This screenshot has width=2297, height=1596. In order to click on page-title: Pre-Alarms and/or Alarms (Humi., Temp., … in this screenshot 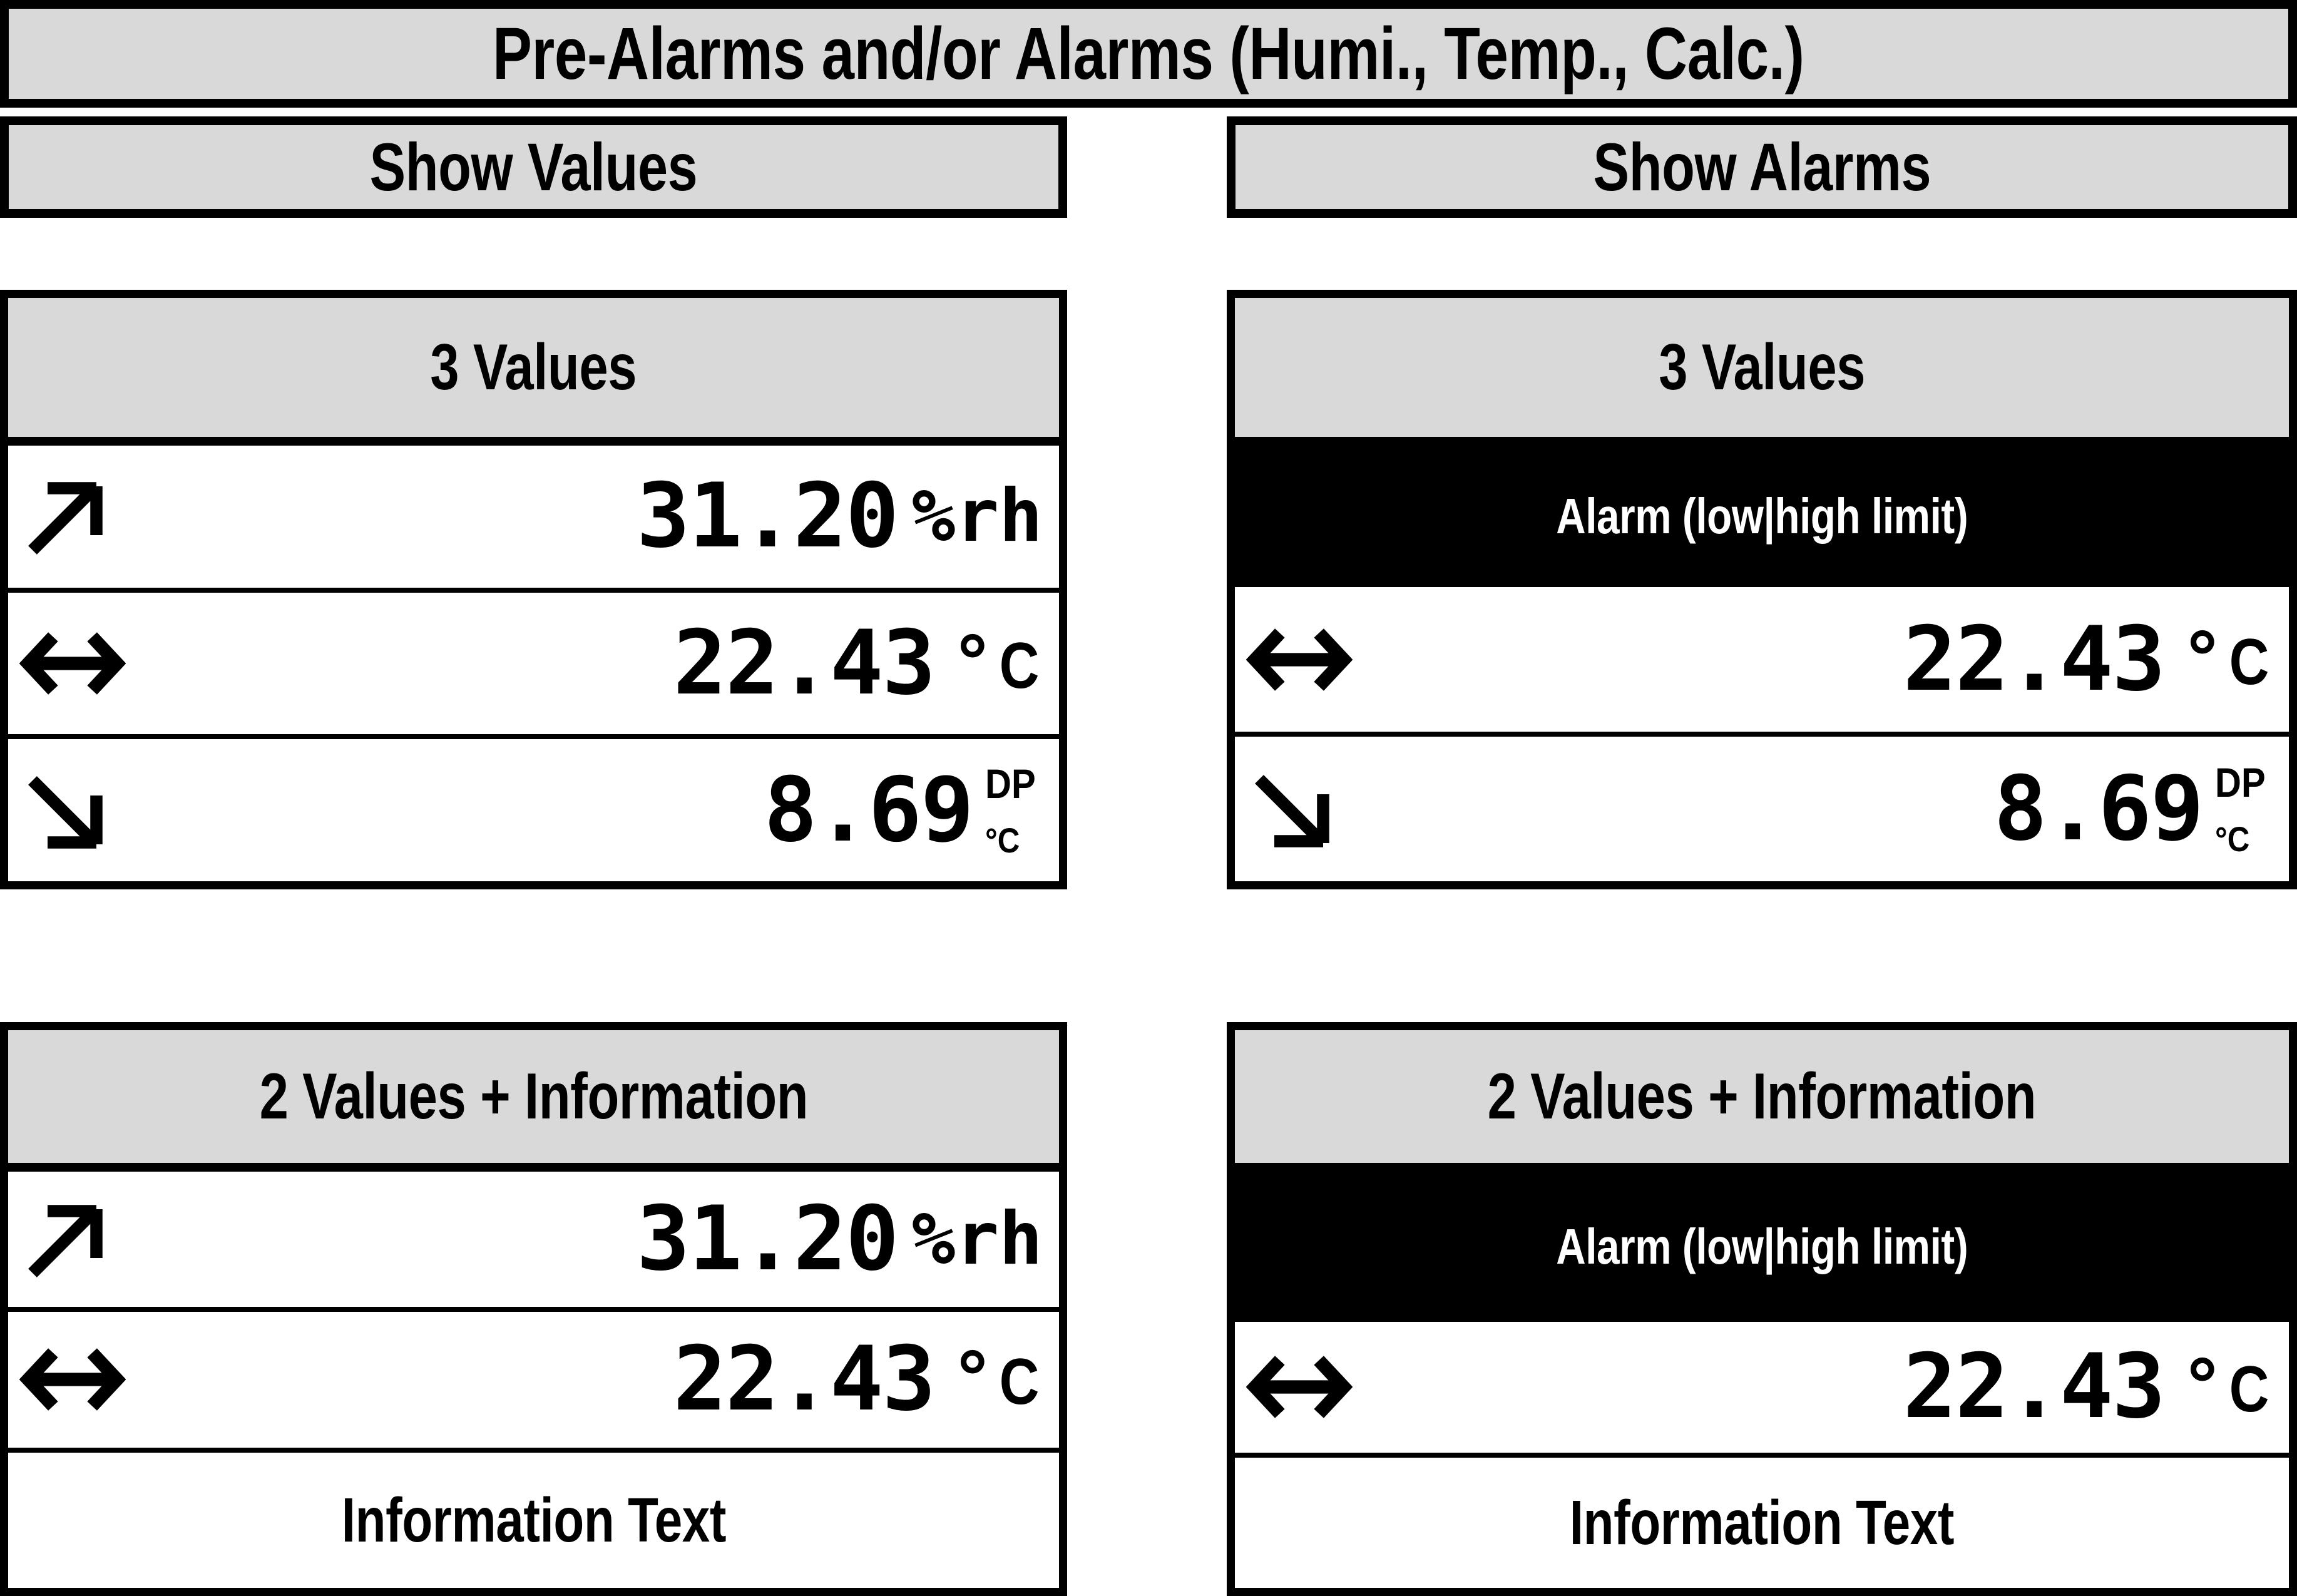, I will do `click(1148, 54)`.